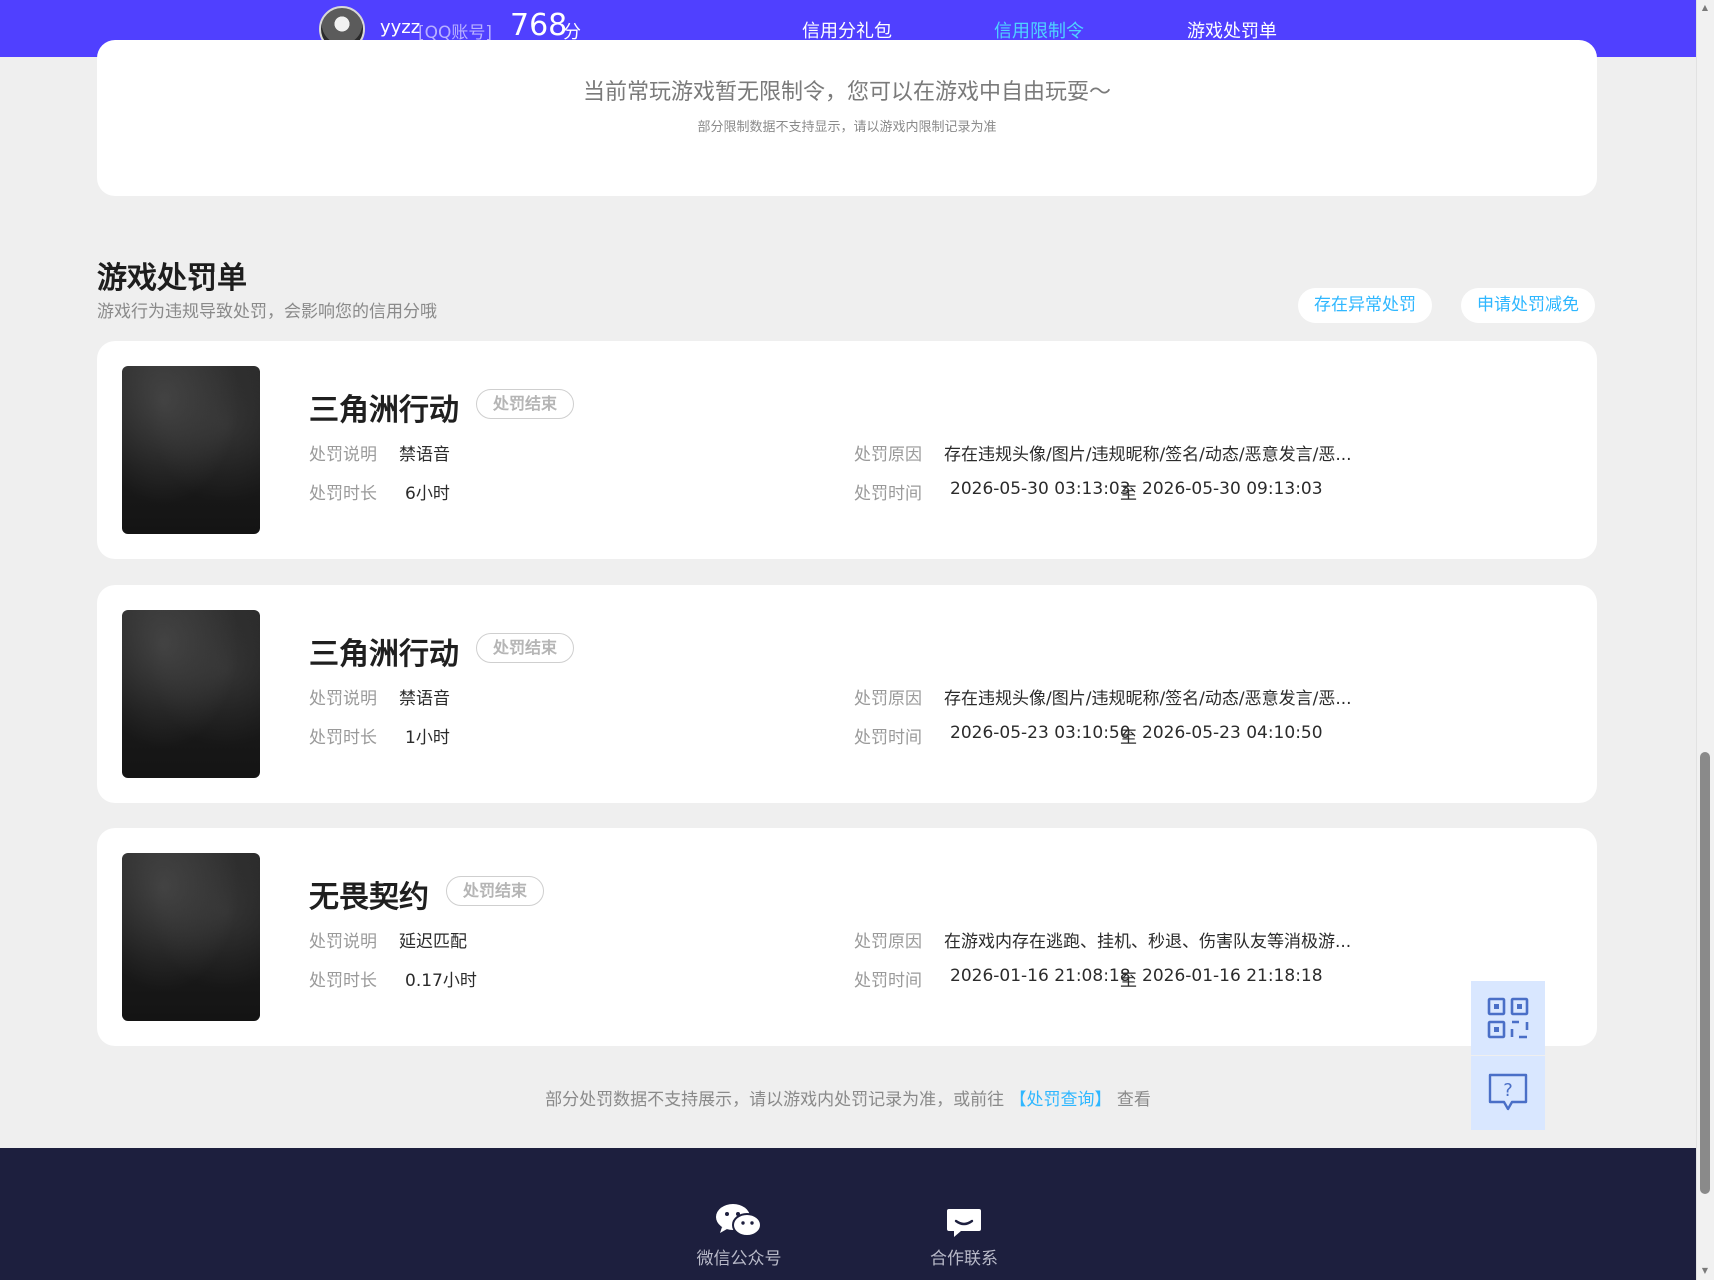 This screenshot has height=1280, width=1714. I want to click on game-name: 无畏契约, so click(369, 897).